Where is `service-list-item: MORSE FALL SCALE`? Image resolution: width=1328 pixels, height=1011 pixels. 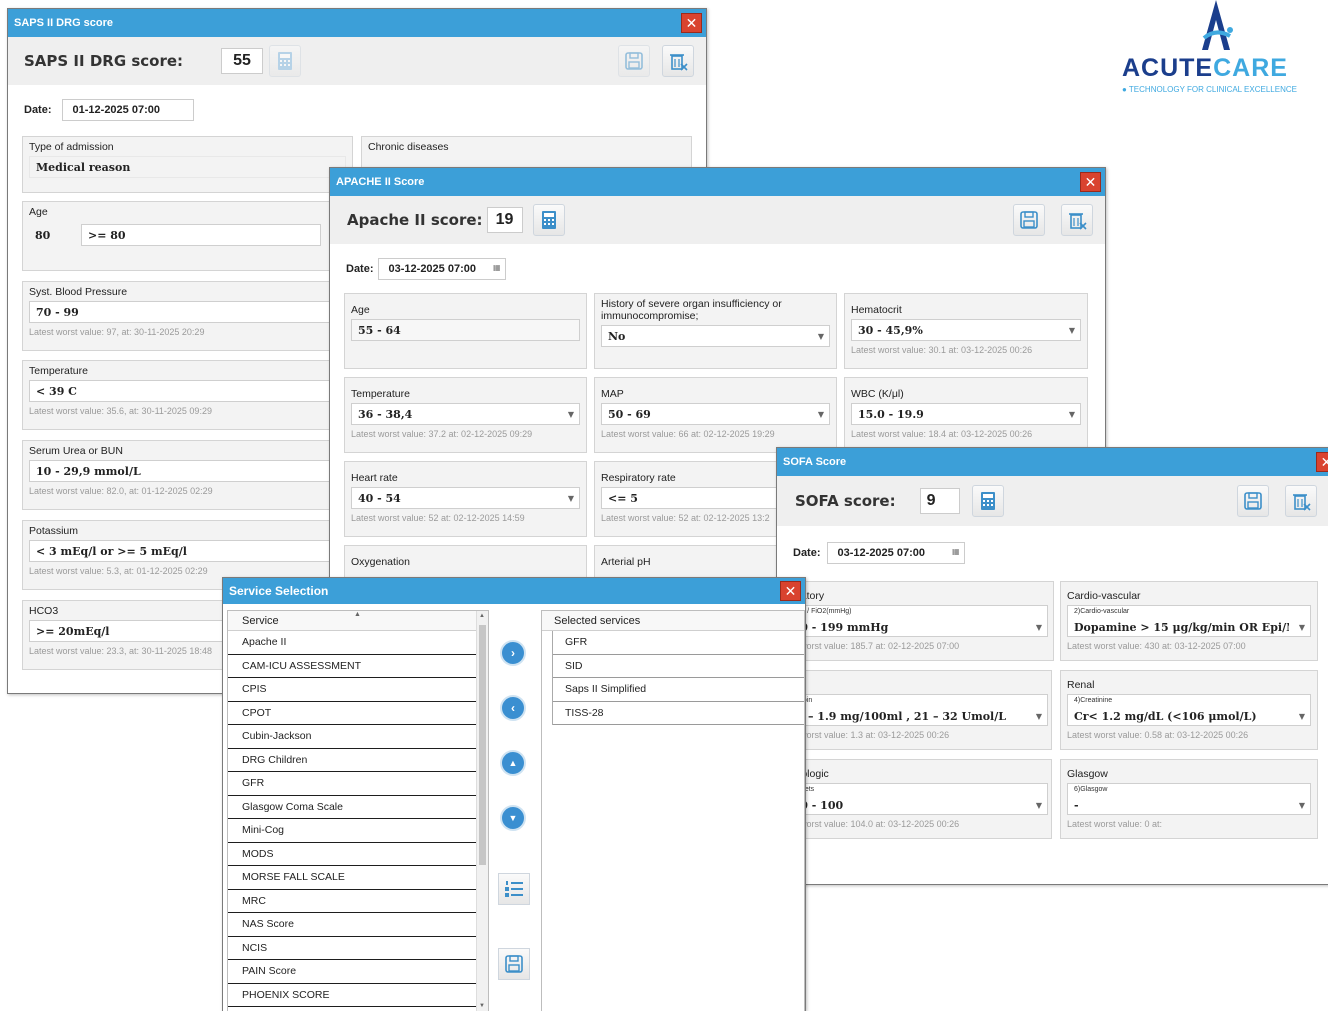 service-list-item: MORSE FALL SCALE is located at coordinates (358, 878).